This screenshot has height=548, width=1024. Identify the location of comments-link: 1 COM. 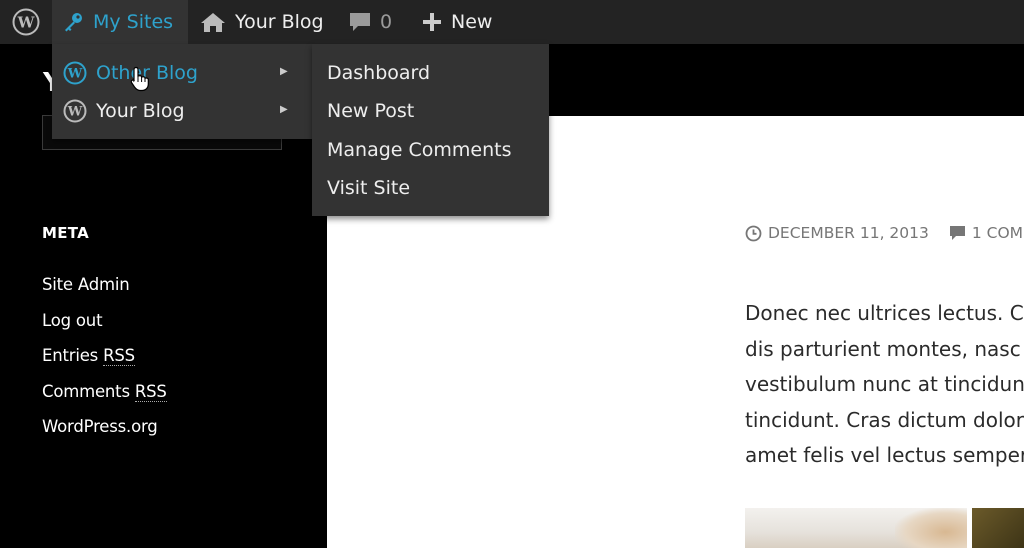
(997, 233).